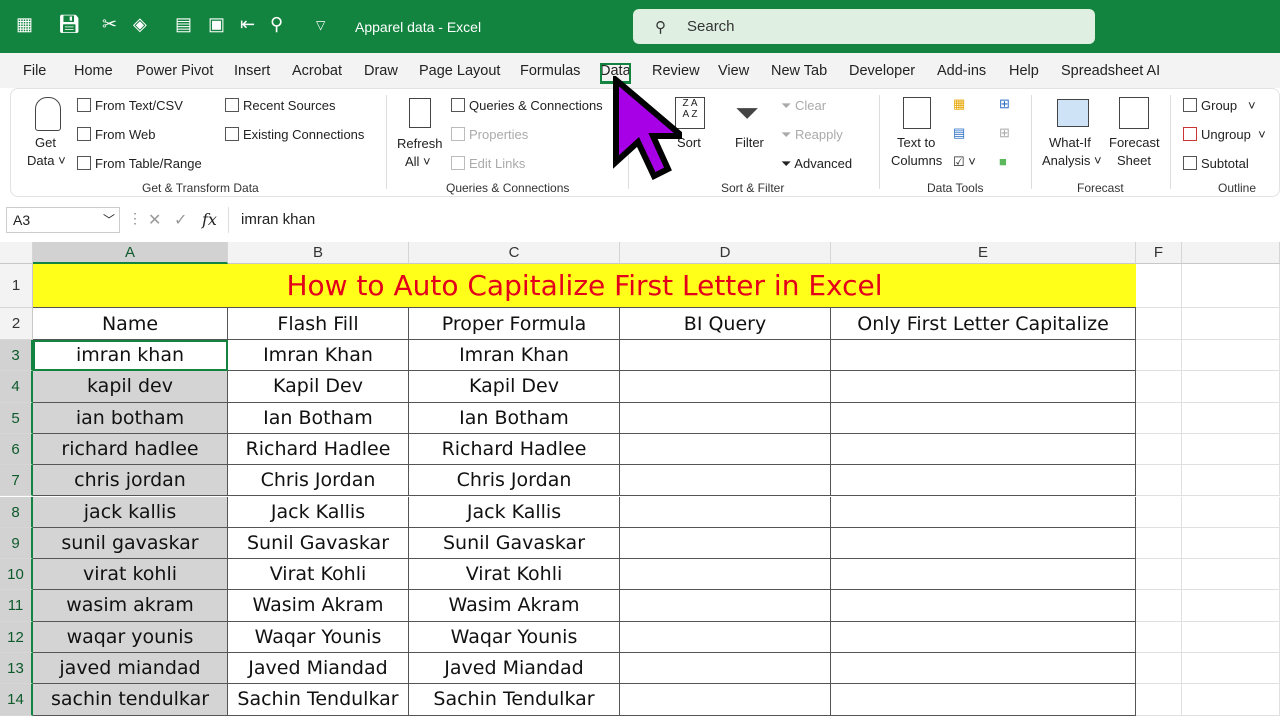 Image resolution: width=1280 pixels, height=720 pixels. What do you see at coordinates (812, 135) in the screenshot?
I see `reapply-button: ⏷ Reapply` at bounding box center [812, 135].